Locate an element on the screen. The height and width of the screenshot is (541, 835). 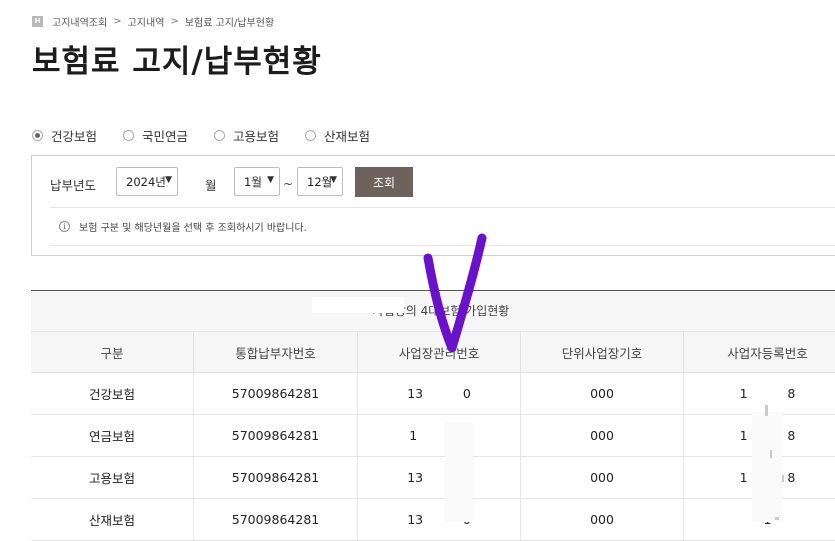
radio-label: 국민연금 is located at coordinates (165, 136).